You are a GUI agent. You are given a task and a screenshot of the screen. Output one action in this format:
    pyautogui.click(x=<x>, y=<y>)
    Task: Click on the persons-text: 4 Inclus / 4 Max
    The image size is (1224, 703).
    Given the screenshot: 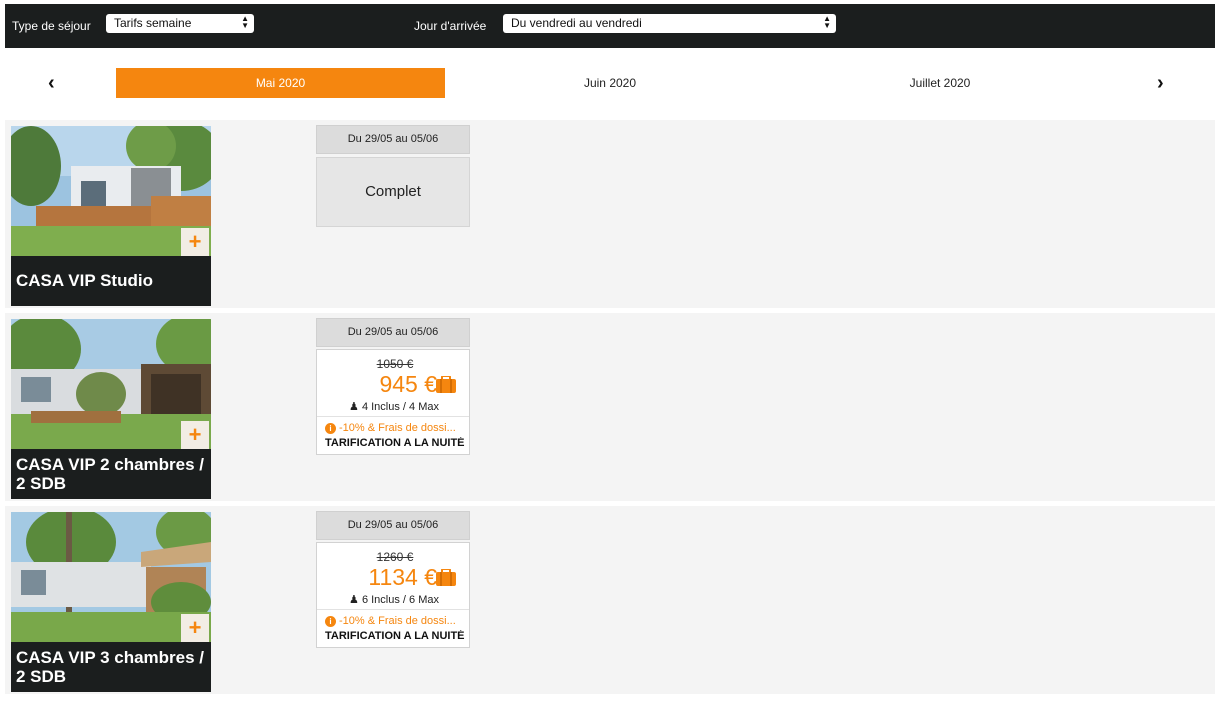 What is the action you would take?
    pyautogui.click(x=400, y=407)
    